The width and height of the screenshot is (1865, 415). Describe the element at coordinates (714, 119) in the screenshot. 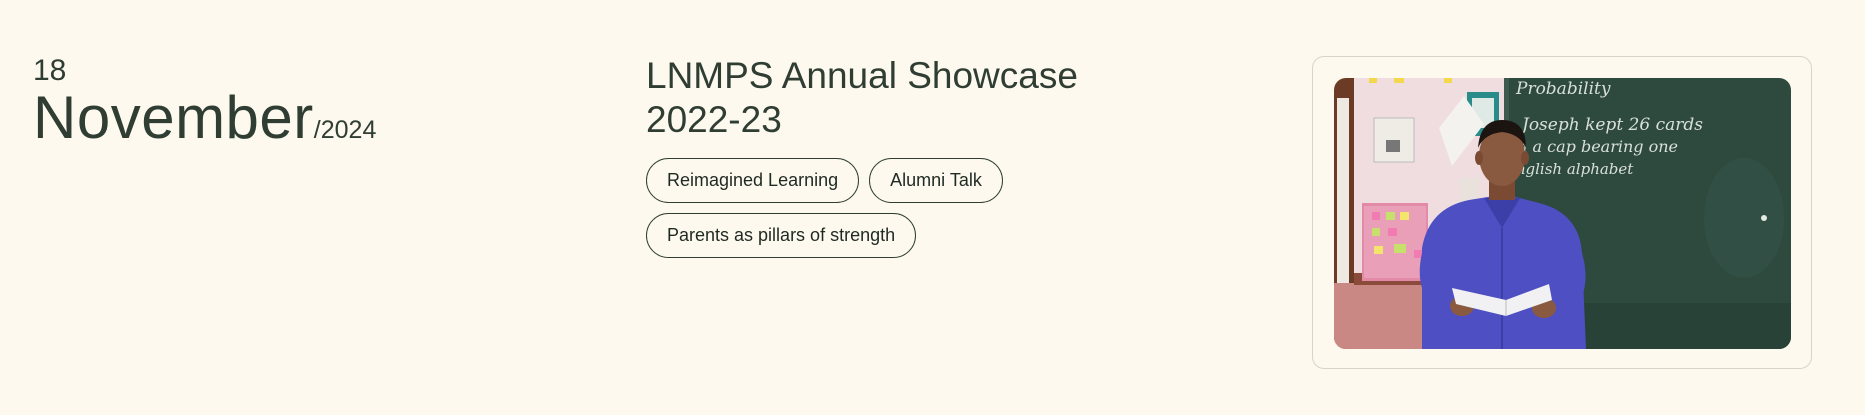

I see `event-title-line2: 2022-23` at that location.